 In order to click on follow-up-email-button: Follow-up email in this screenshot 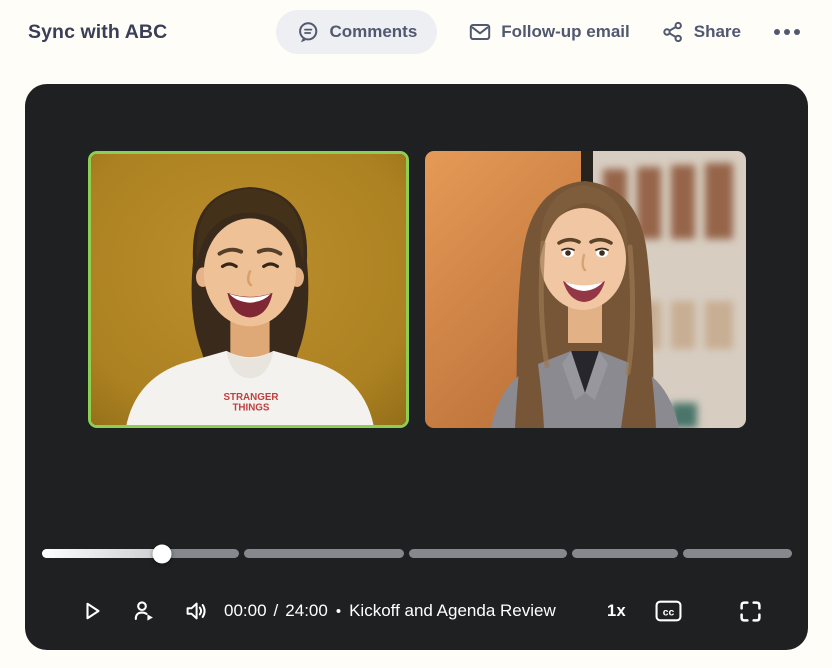, I will do `click(549, 32)`.